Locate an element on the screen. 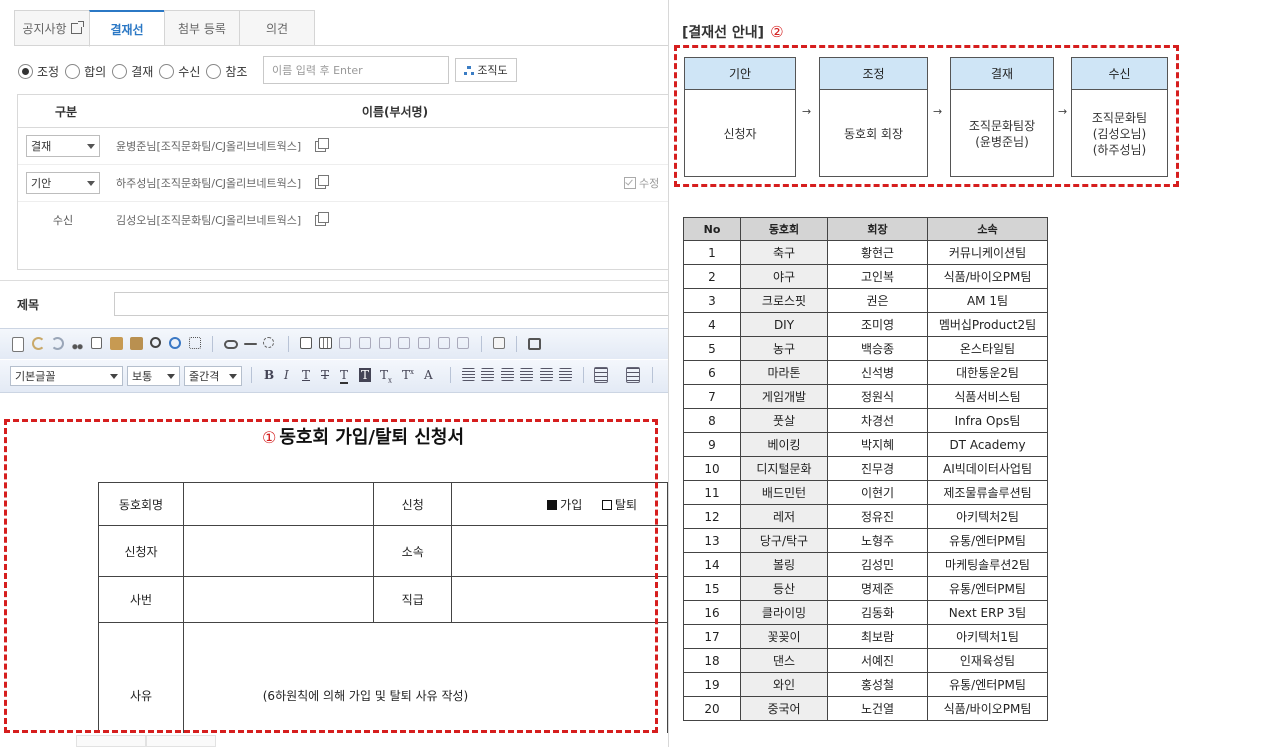 The height and width of the screenshot is (747, 1288). toolbar-separator is located at coordinates (450, 375).